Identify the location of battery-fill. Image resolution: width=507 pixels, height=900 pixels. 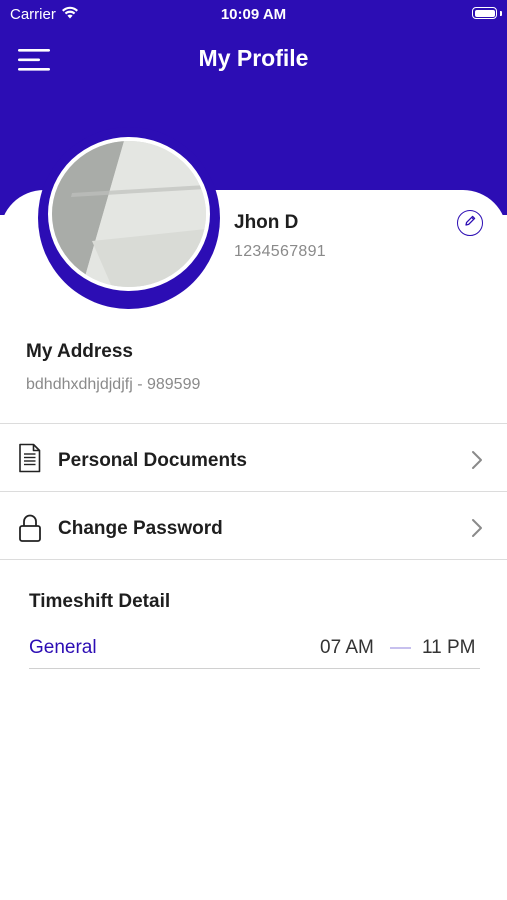
(484, 13).